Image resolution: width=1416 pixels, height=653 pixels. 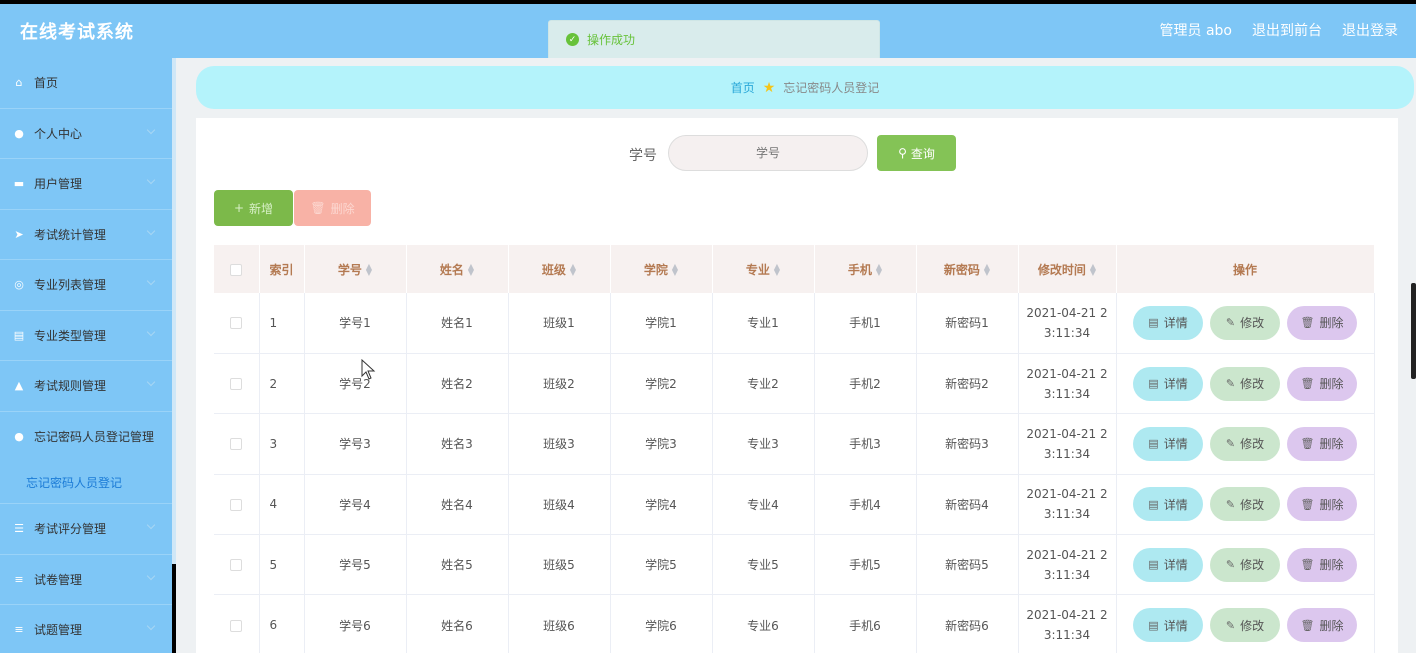 What do you see at coordinates (967, 323) in the screenshot?
I see `cell-new-password: 新密码1` at bounding box center [967, 323].